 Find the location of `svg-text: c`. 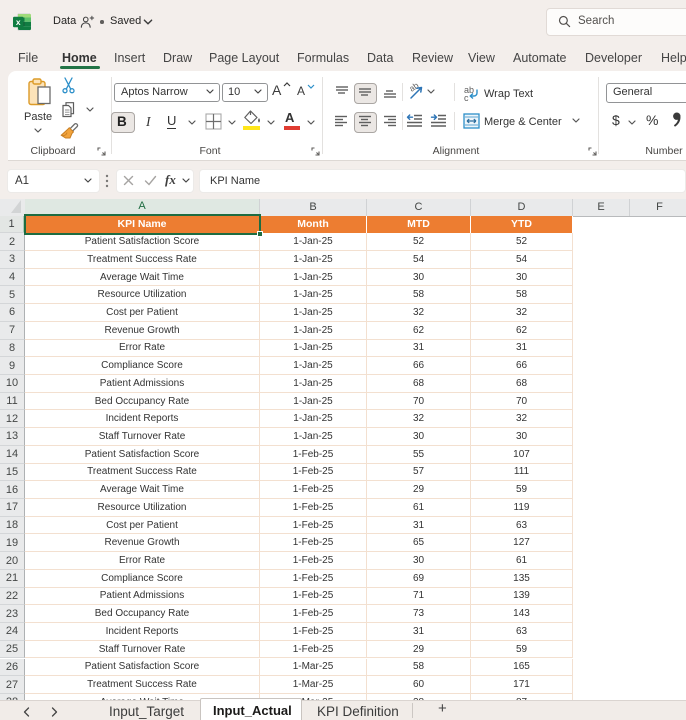

svg-text: c is located at coordinates (466, 97).